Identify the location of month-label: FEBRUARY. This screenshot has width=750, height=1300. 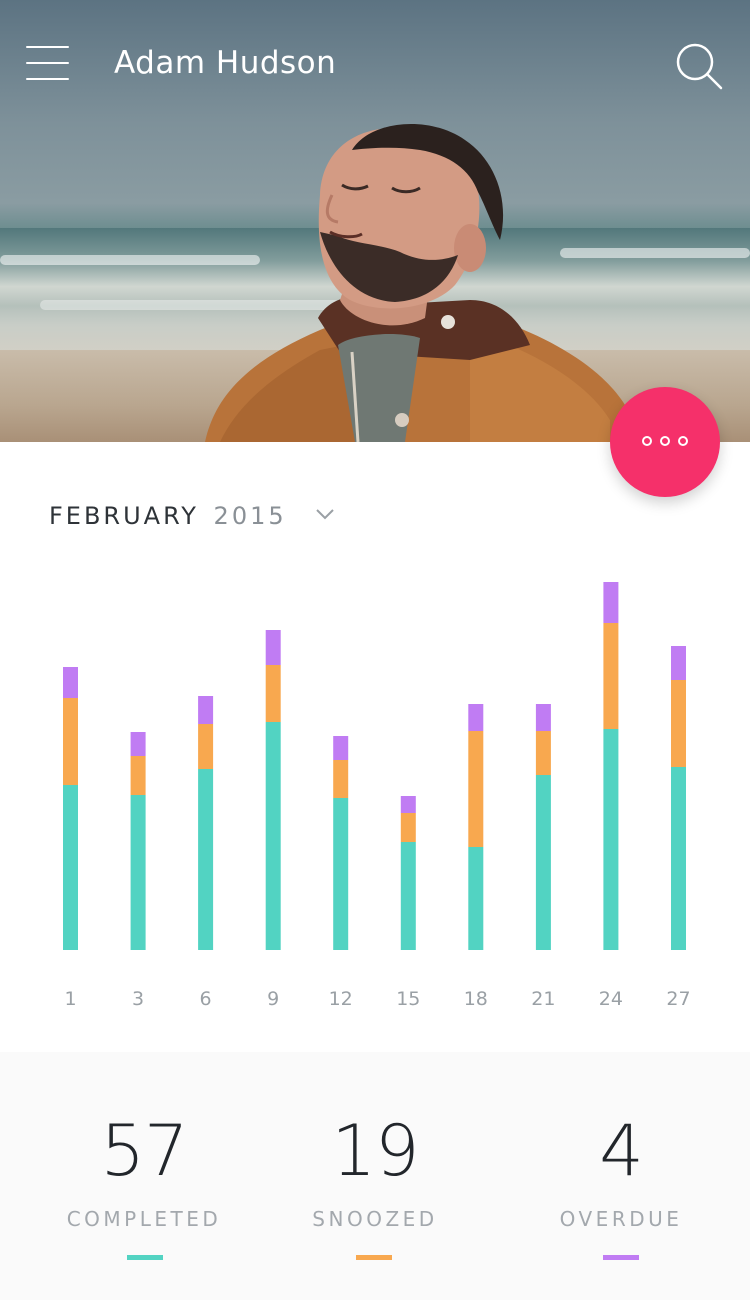
(124, 516).